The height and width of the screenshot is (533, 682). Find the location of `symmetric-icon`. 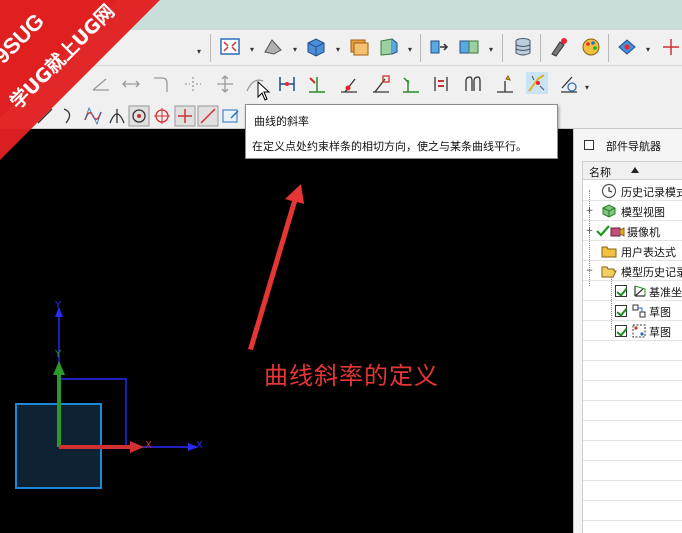

symmetric-icon is located at coordinates (193, 84).